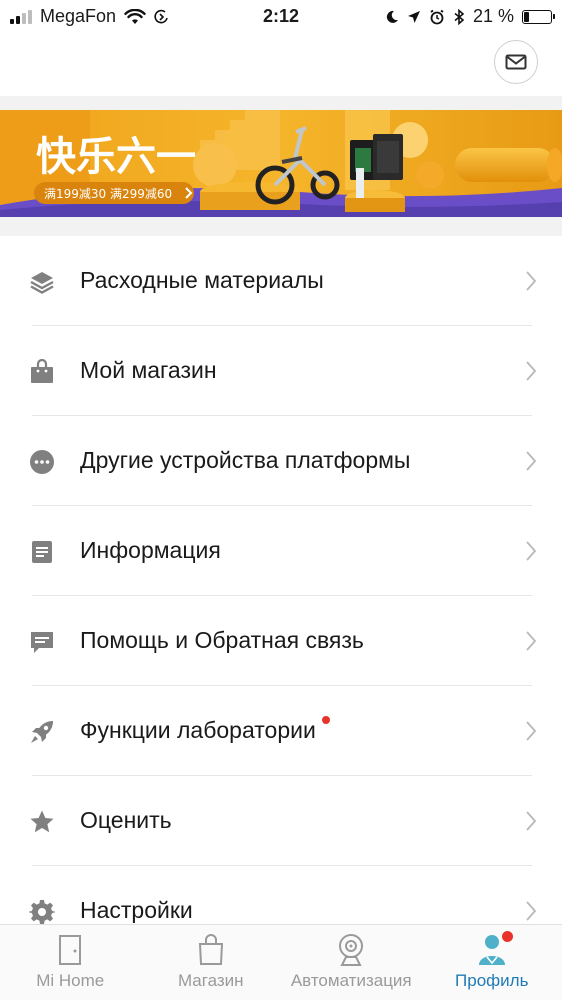 Image resolution: width=562 pixels, height=1000 pixels. I want to click on promo-banner: 快乐六一 满199减30 满299减60, so click(281, 163).